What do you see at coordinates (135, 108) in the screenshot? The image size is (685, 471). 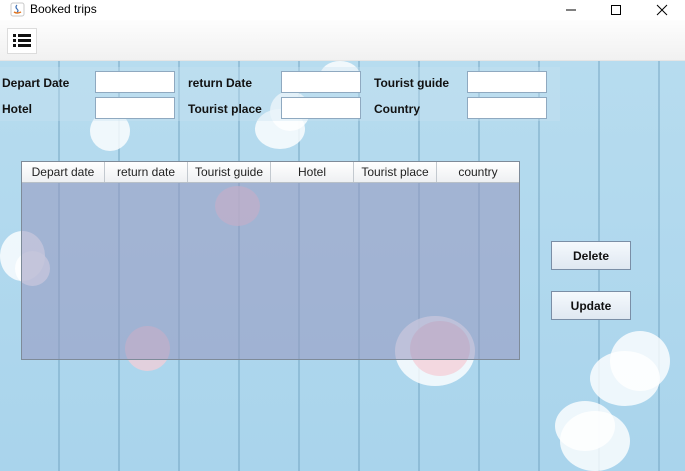 I see `hotel-field` at bounding box center [135, 108].